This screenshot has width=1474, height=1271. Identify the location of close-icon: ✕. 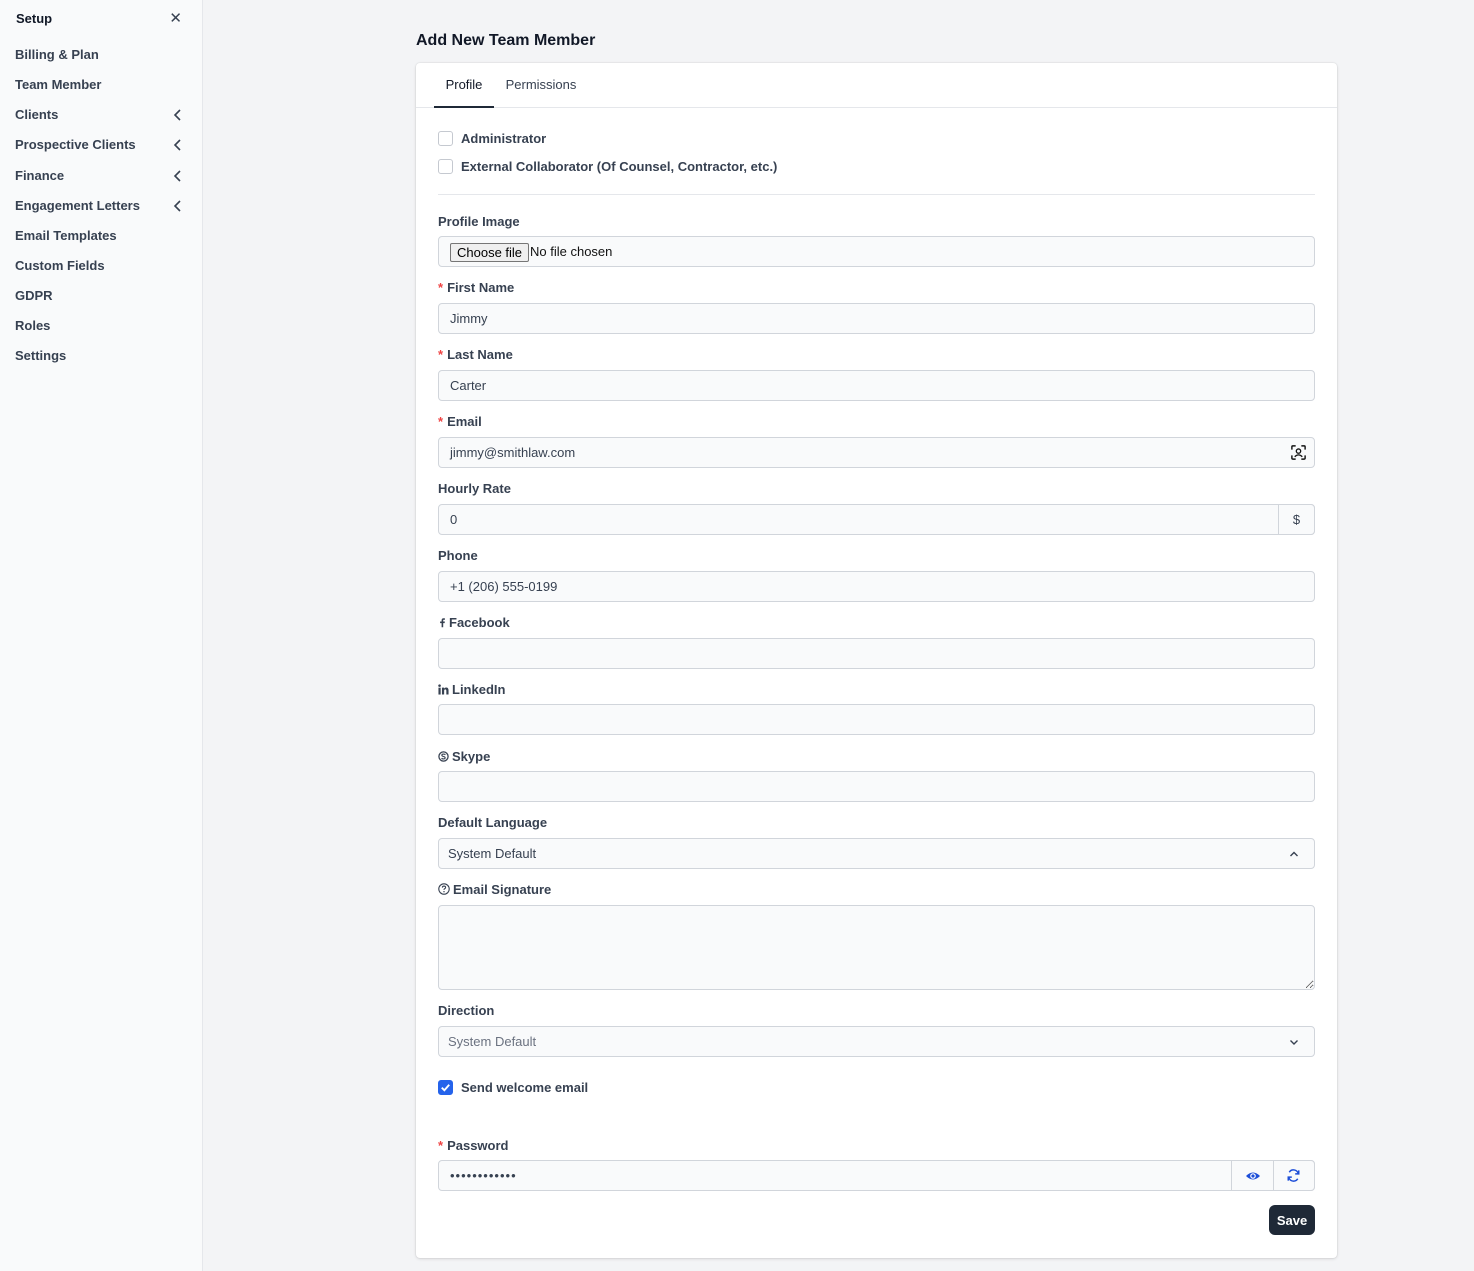
(175, 19).